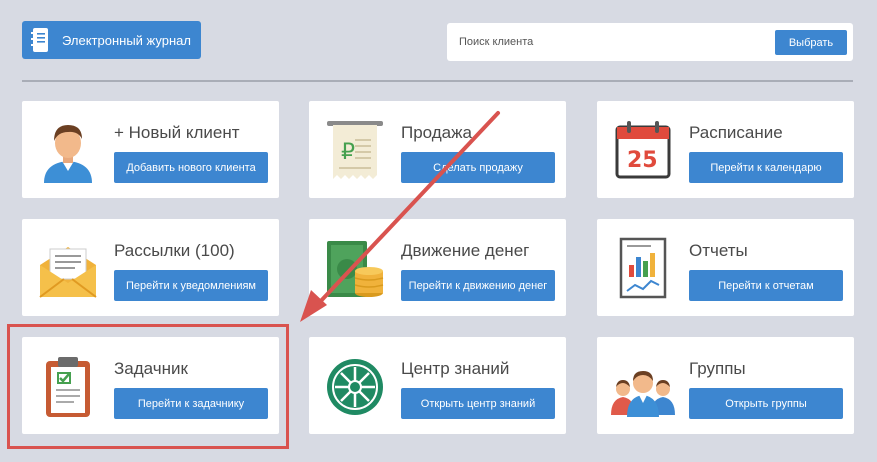 The image size is (877, 462). What do you see at coordinates (643, 394) in the screenshot?
I see `group-icon` at bounding box center [643, 394].